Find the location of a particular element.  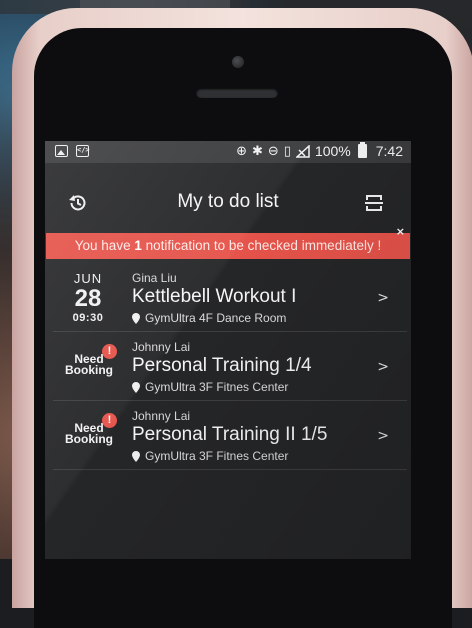

notification-count: 1 is located at coordinates (138, 245).